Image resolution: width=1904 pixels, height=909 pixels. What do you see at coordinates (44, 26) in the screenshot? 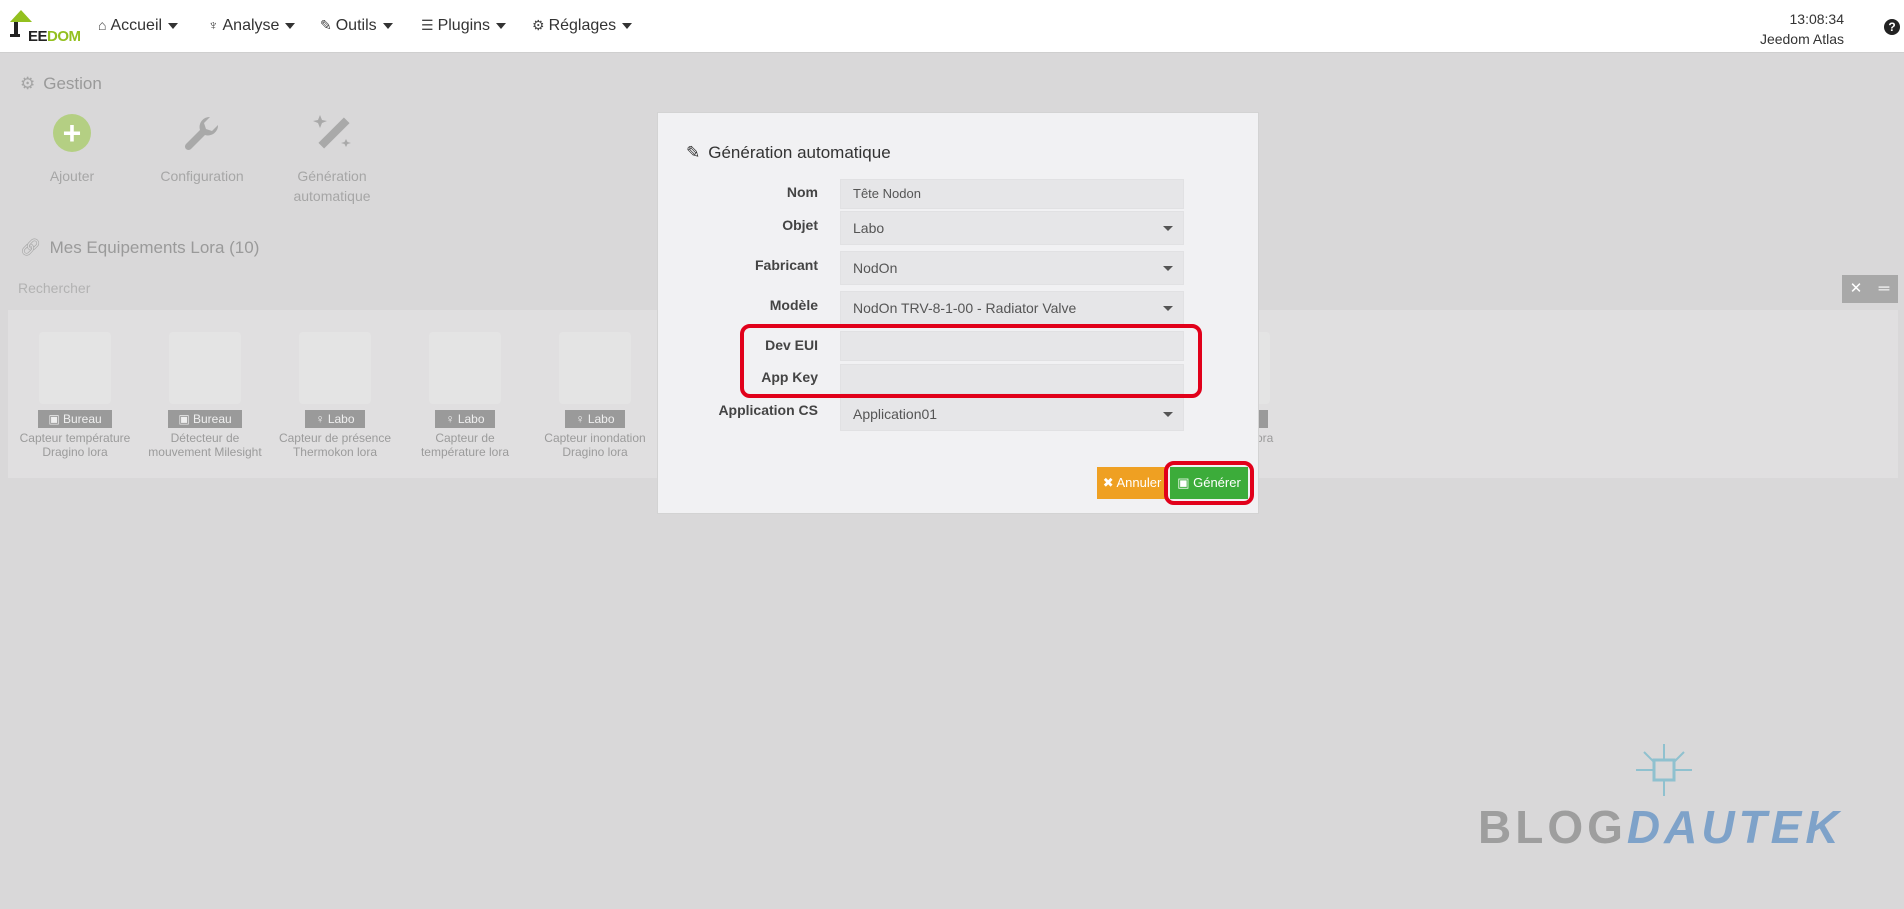
I see `jeedom-logo: EEDOM` at bounding box center [44, 26].